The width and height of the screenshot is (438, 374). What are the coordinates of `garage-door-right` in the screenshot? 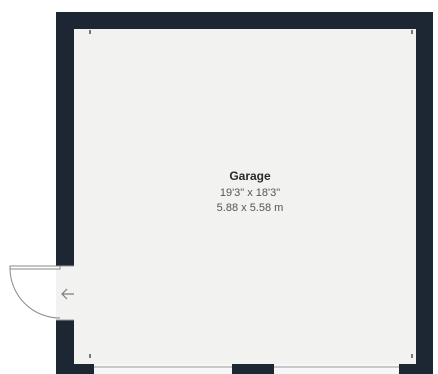 It's located at (336, 369).